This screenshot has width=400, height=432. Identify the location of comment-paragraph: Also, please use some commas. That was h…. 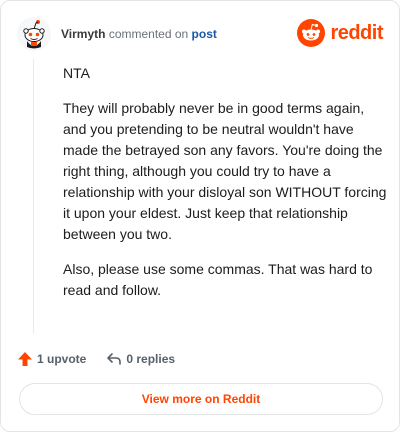
(218, 279).